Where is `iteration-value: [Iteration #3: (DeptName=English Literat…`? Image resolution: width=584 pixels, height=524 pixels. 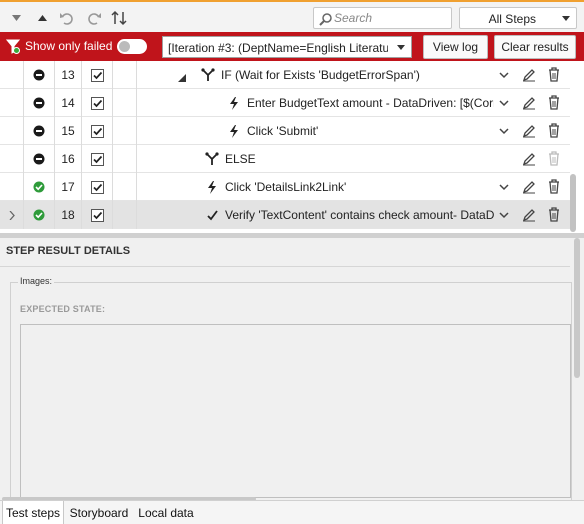
iteration-value: [Iteration #3: (DeptName=English Literat… is located at coordinates (278, 48).